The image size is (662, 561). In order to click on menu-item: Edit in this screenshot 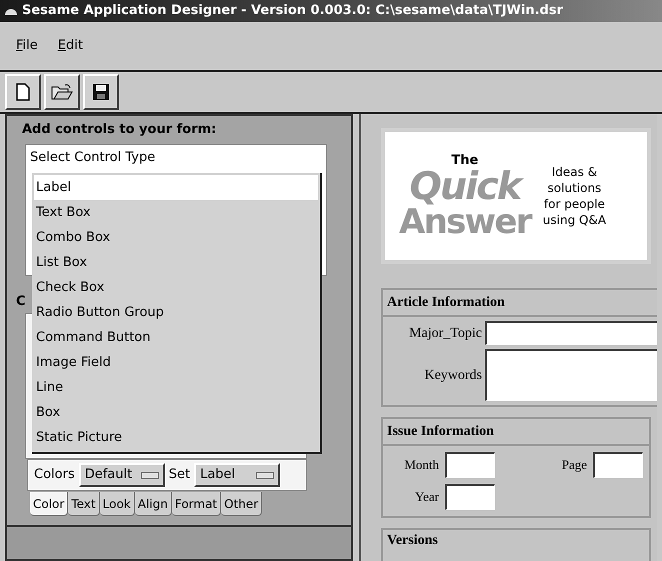, I will do `click(70, 46)`.